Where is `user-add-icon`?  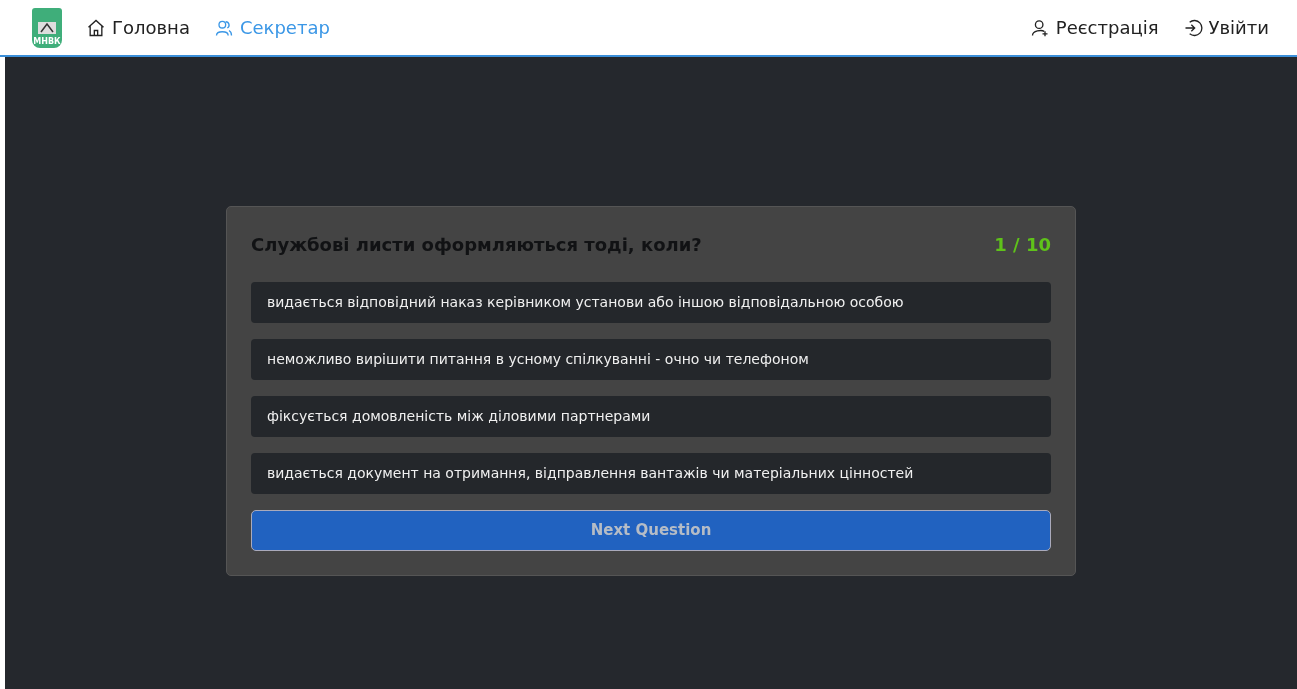 user-add-icon is located at coordinates (1039, 27).